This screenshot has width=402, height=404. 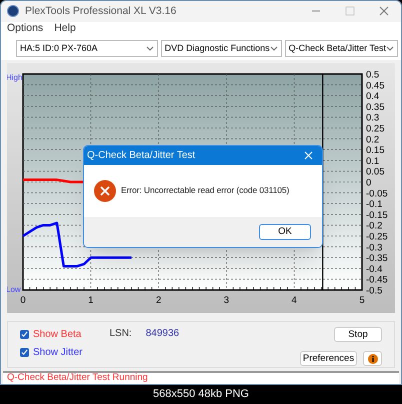 What do you see at coordinates (141, 155) in the screenshot?
I see `dialog-title: Q-Check Beta/Jitter Test` at bounding box center [141, 155].